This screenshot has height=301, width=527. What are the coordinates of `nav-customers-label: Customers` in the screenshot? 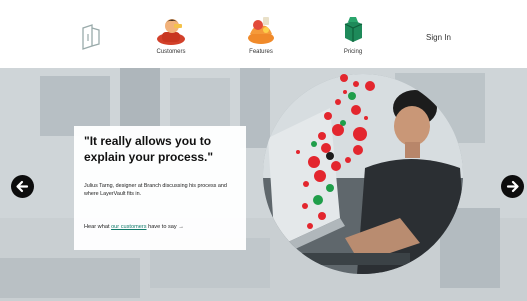 It's located at (171, 52).